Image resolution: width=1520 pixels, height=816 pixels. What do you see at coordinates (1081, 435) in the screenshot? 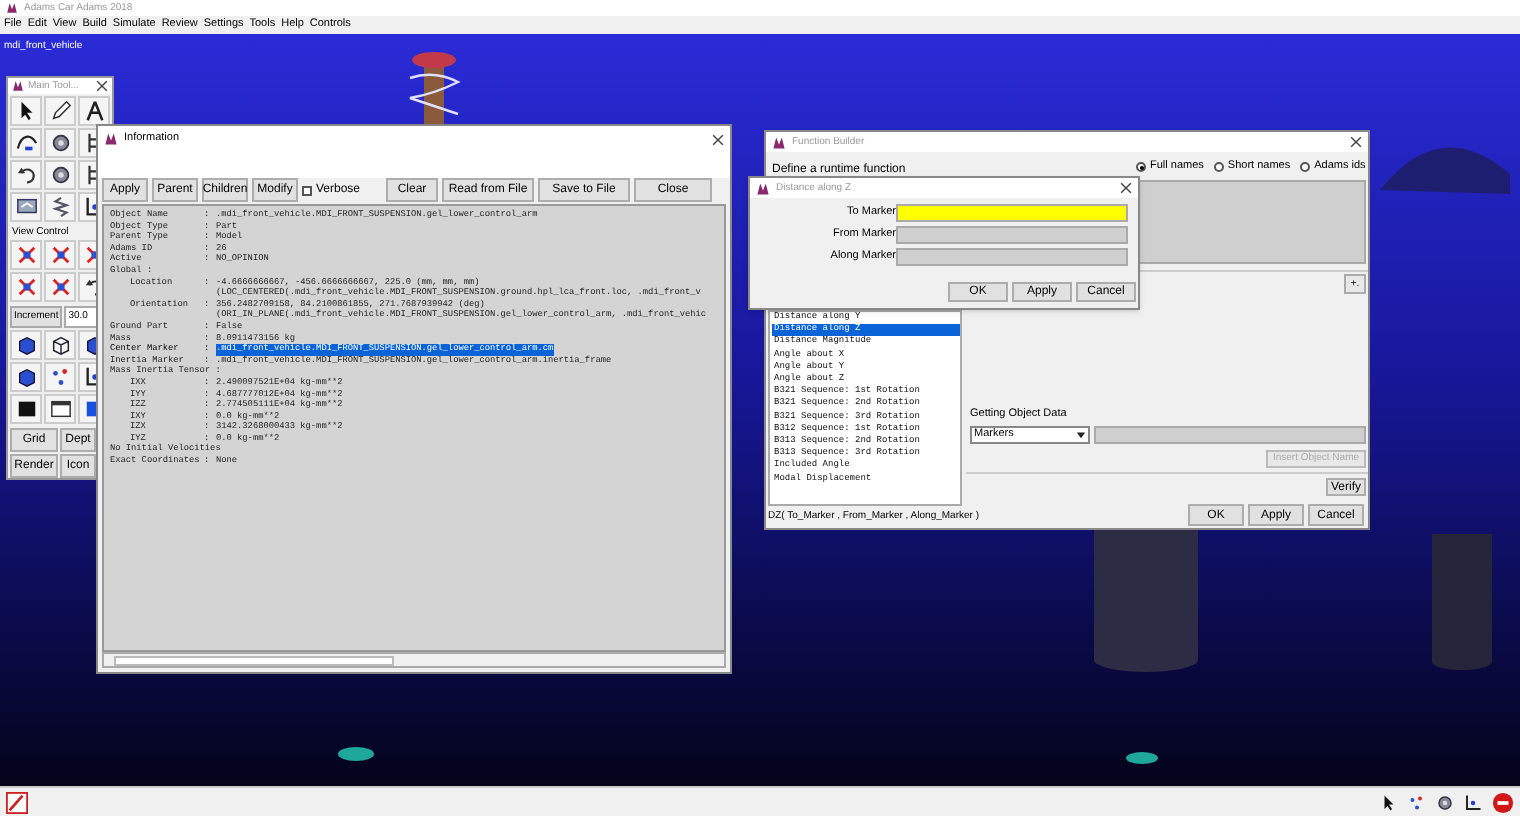
I see `caret-icon` at bounding box center [1081, 435].